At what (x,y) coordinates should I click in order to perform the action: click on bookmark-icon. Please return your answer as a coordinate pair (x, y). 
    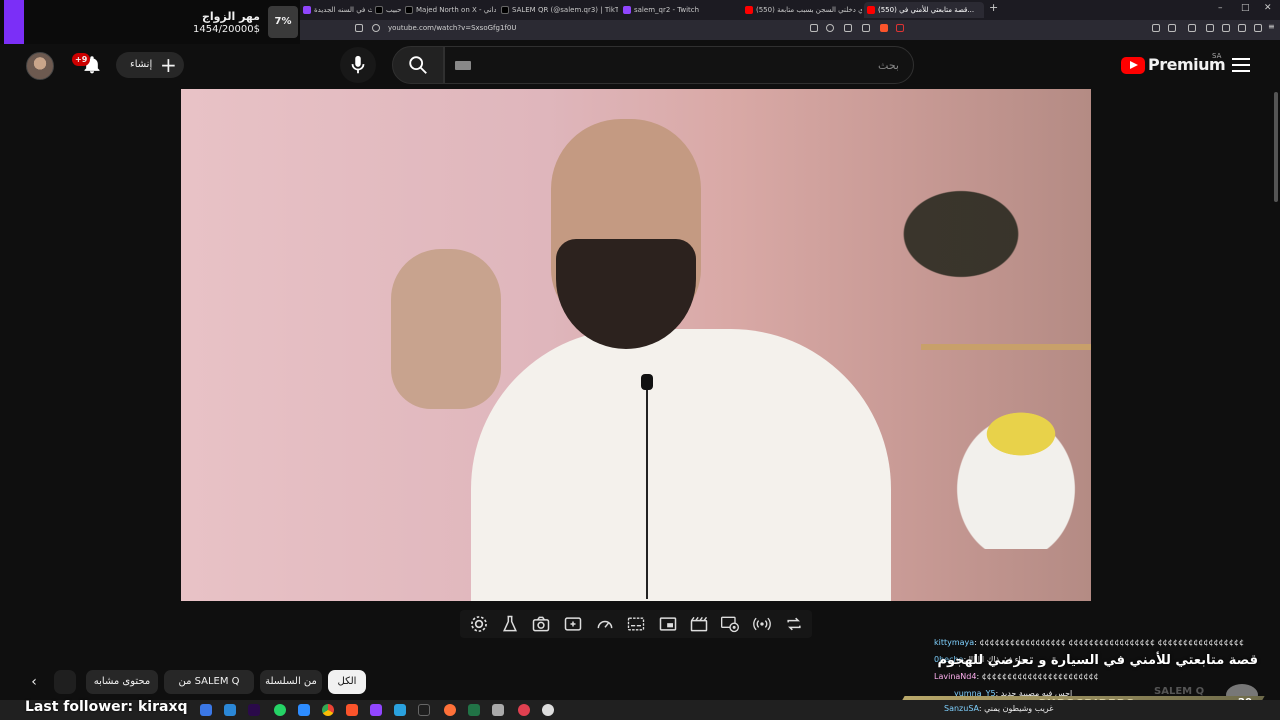
    Looking at the image, I should click on (359, 28).